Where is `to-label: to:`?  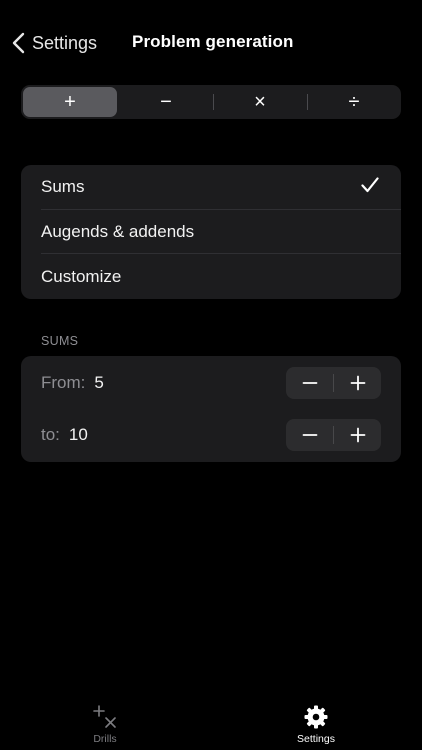
to-label: to: is located at coordinates (50, 434).